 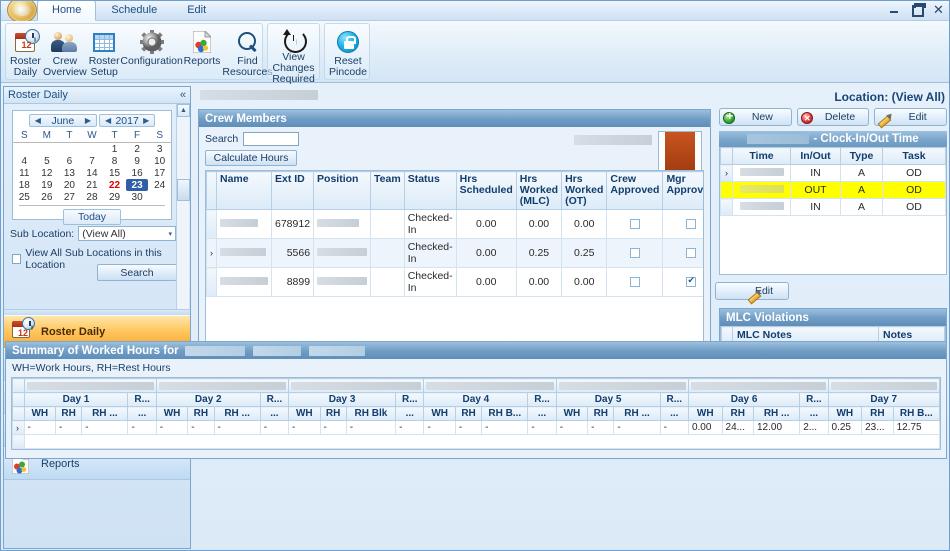 What do you see at coordinates (38, 120) in the screenshot?
I see `prev-month-icon: ◀` at bounding box center [38, 120].